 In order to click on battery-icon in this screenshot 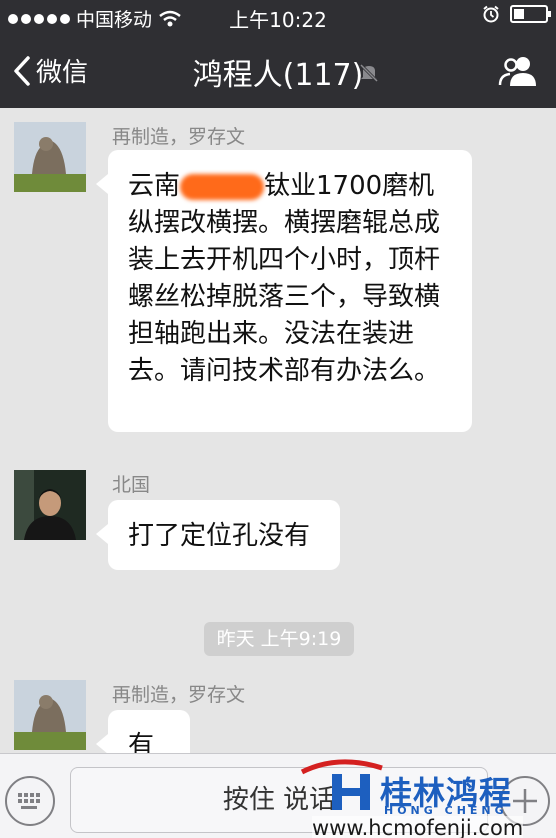, I will do `click(530, 14)`.